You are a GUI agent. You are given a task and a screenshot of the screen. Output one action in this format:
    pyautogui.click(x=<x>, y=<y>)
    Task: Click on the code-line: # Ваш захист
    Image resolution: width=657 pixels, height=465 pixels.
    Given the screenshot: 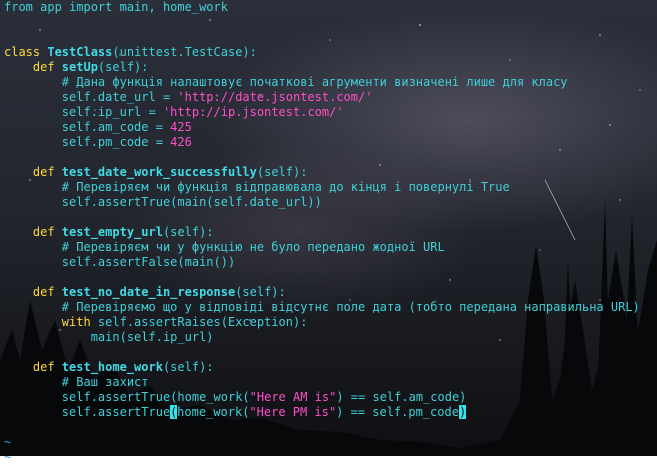 What is the action you would take?
    pyautogui.click(x=329, y=382)
    